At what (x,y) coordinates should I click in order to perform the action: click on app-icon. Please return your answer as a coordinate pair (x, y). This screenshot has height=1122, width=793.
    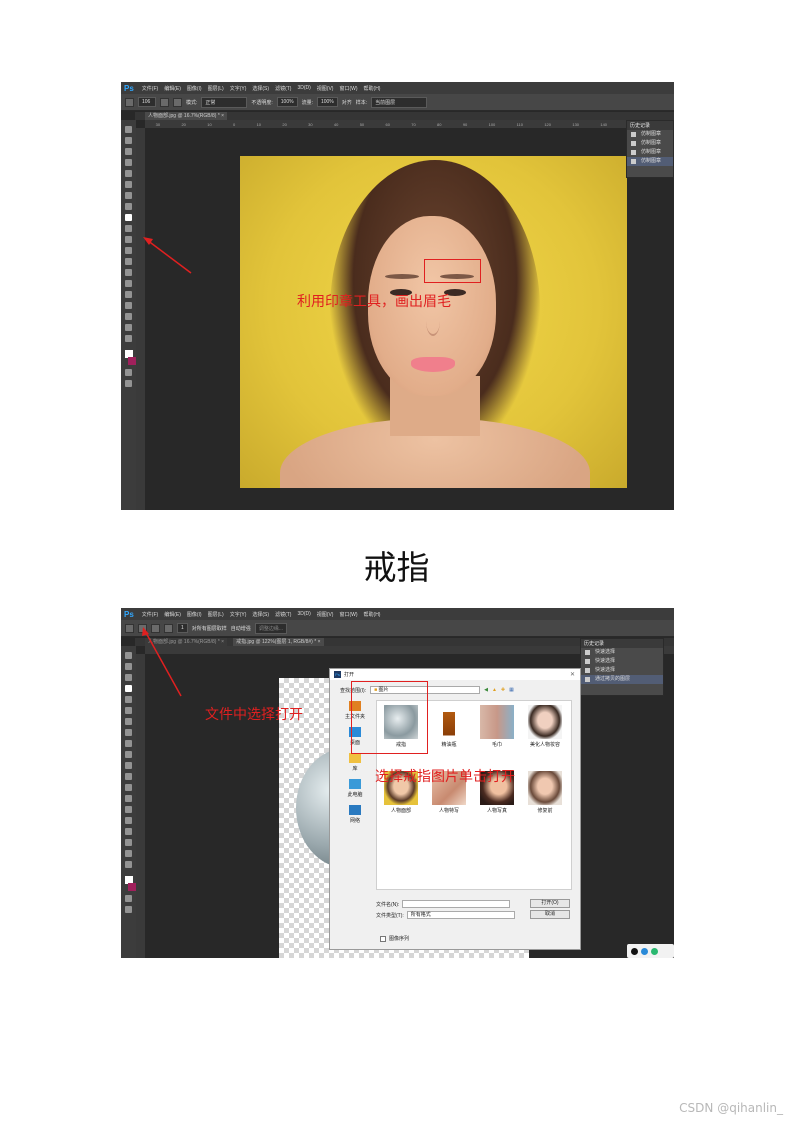
    Looking at the image, I should click on (654, 951).